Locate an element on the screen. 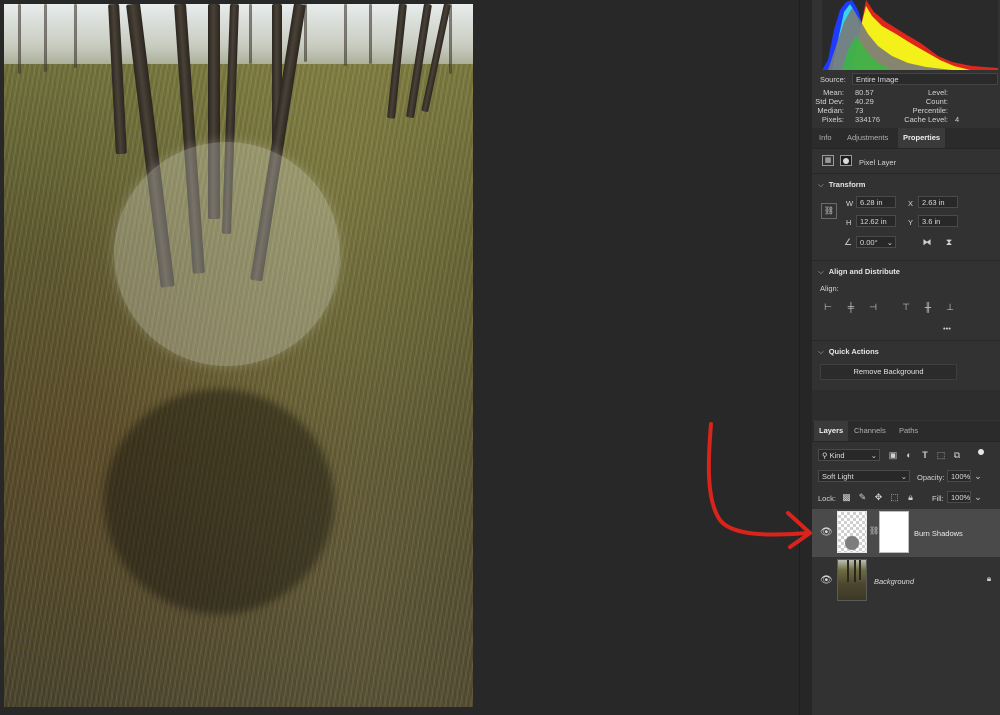 The height and width of the screenshot is (715, 1000). source-dropdown: Entire Image is located at coordinates (925, 79).